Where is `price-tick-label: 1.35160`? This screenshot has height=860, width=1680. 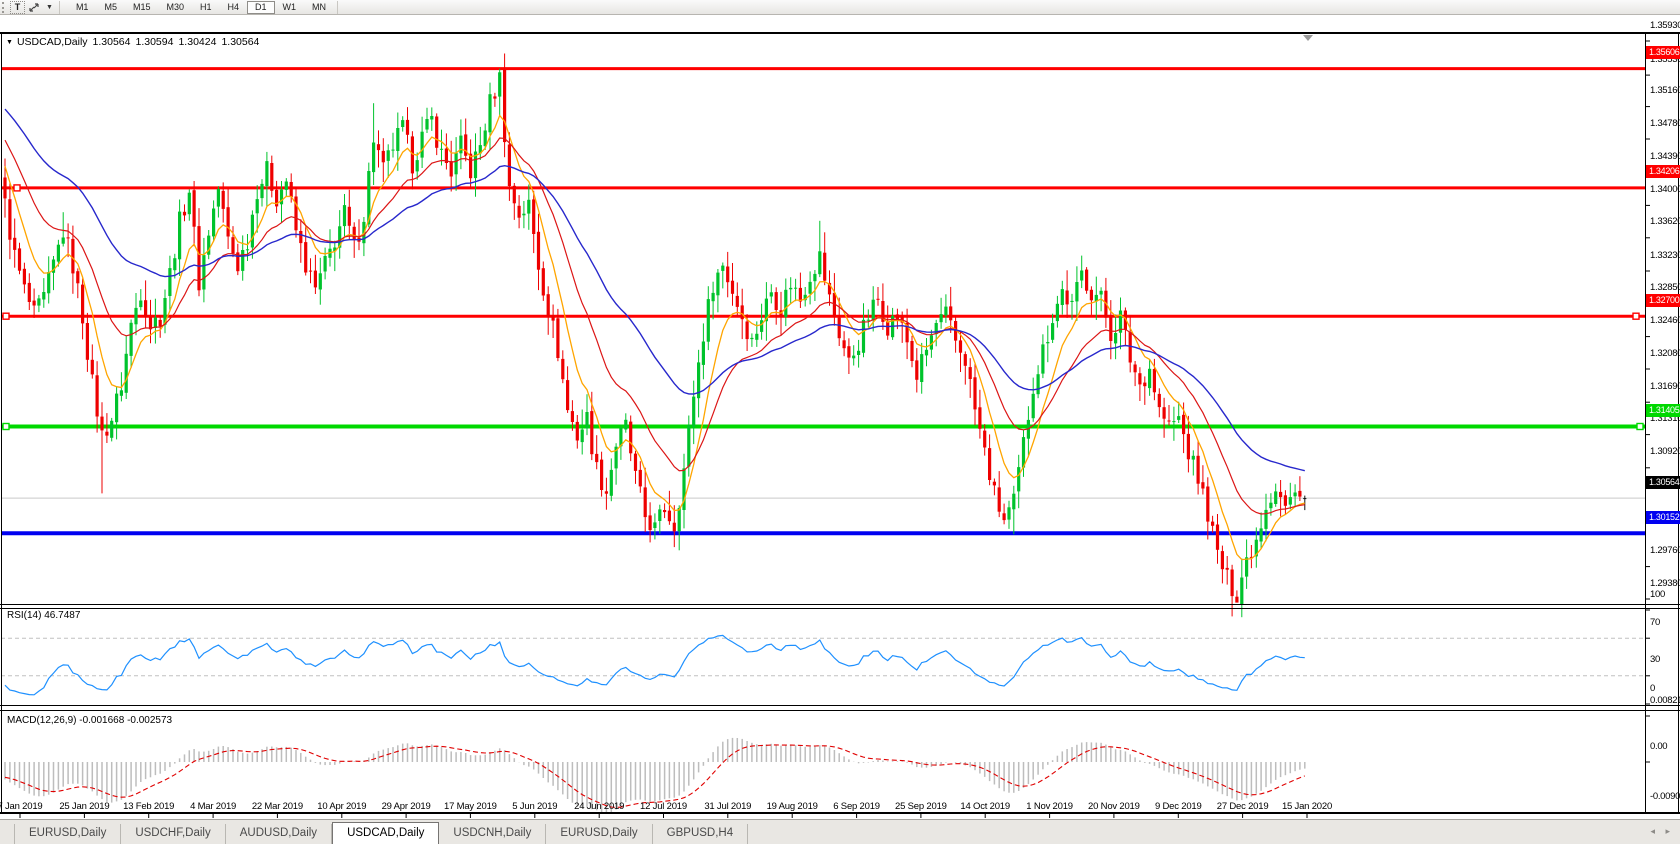 price-tick-label: 1.35160 is located at coordinates (1665, 91).